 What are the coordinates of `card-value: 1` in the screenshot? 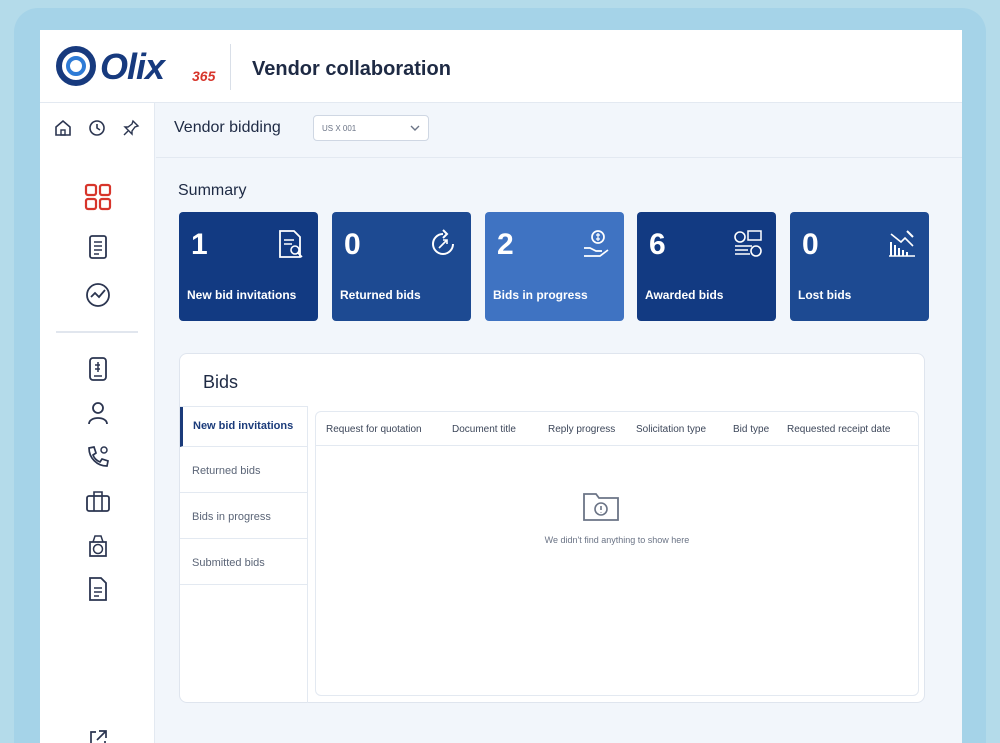 It's located at (199, 244).